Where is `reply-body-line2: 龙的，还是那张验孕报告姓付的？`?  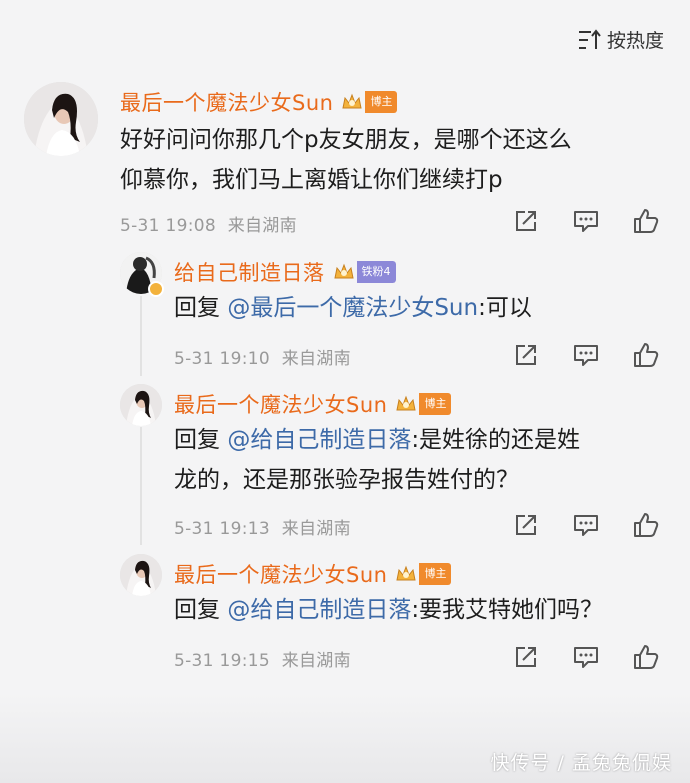 reply-body-line2: 龙的，还是那张验孕报告姓付的？ is located at coordinates (346, 480).